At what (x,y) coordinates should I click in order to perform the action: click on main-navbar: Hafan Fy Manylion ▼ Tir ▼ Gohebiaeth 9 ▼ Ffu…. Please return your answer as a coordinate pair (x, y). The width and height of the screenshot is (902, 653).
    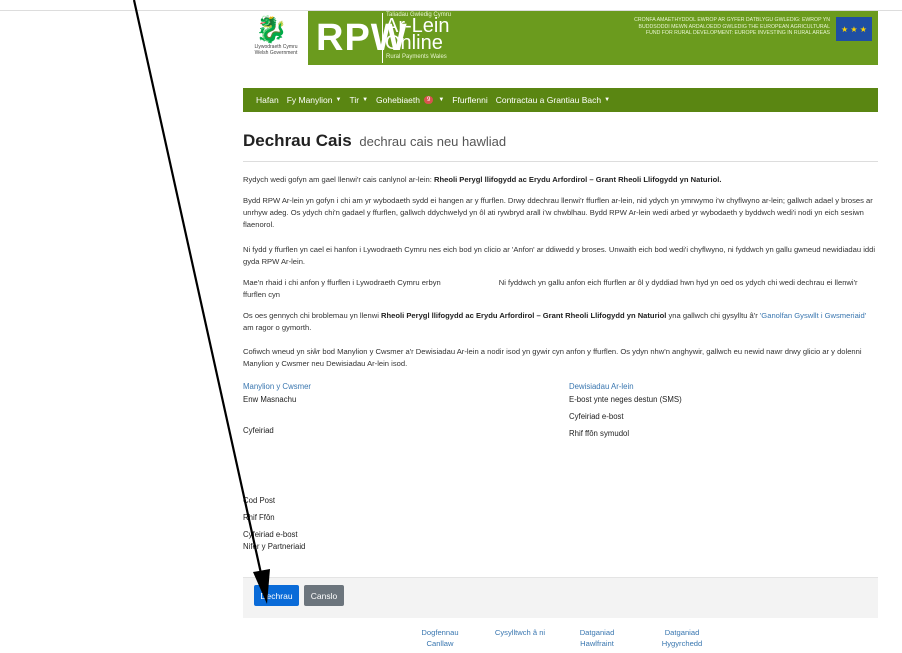
    Looking at the image, I should click on (560, 100).